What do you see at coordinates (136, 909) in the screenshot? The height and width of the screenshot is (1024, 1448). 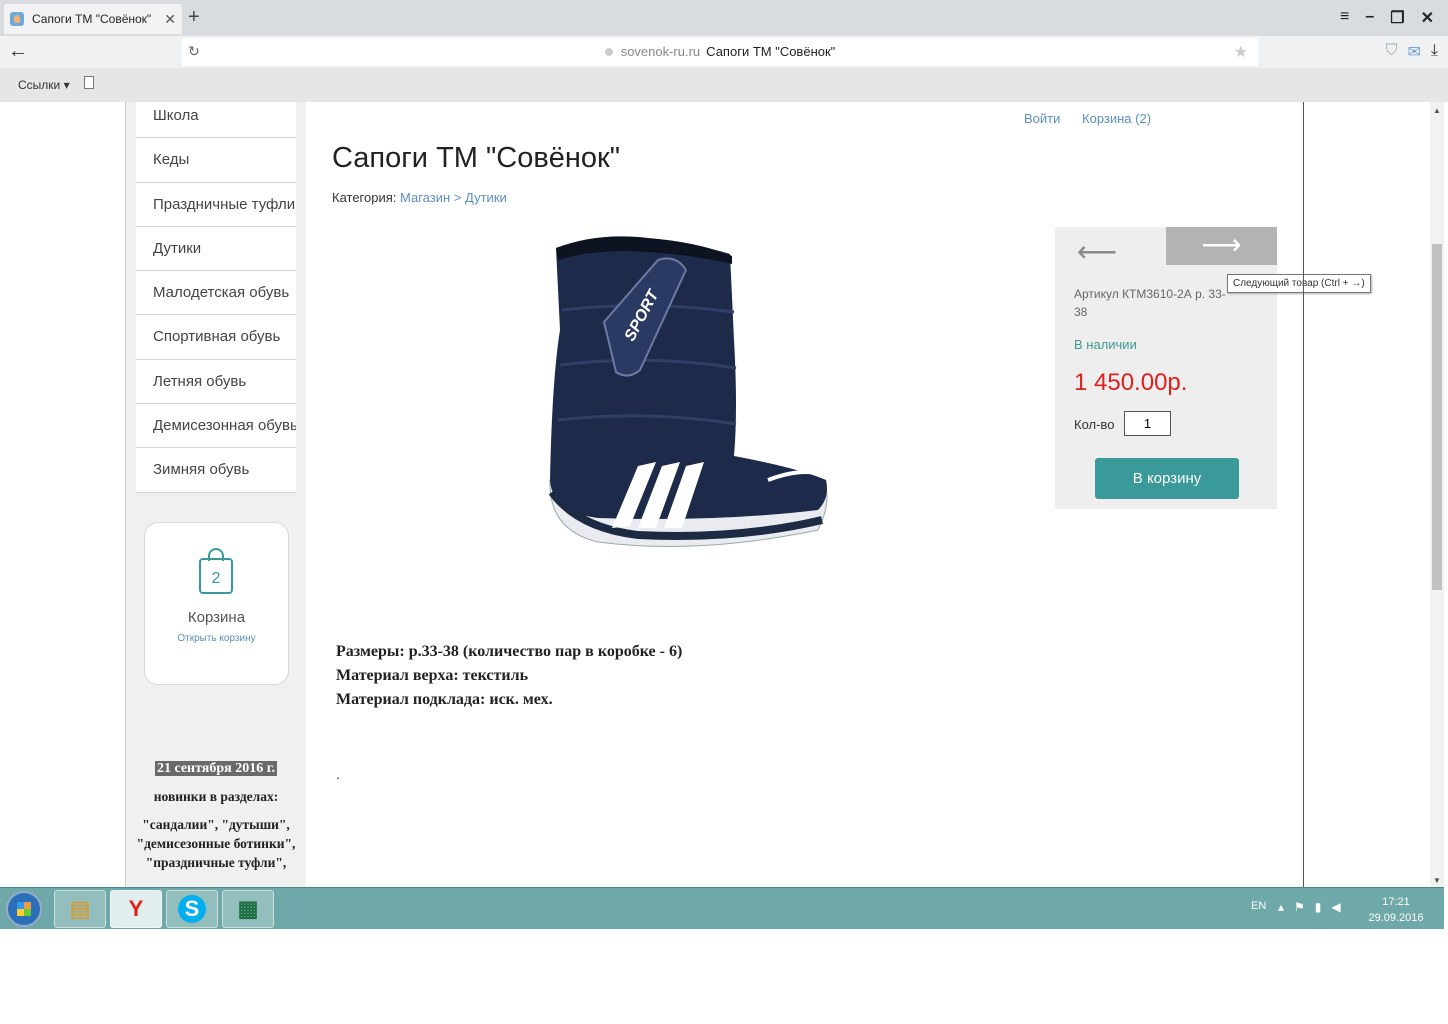 I see `yandex-icon: Y` at bounding box center [136, 909].